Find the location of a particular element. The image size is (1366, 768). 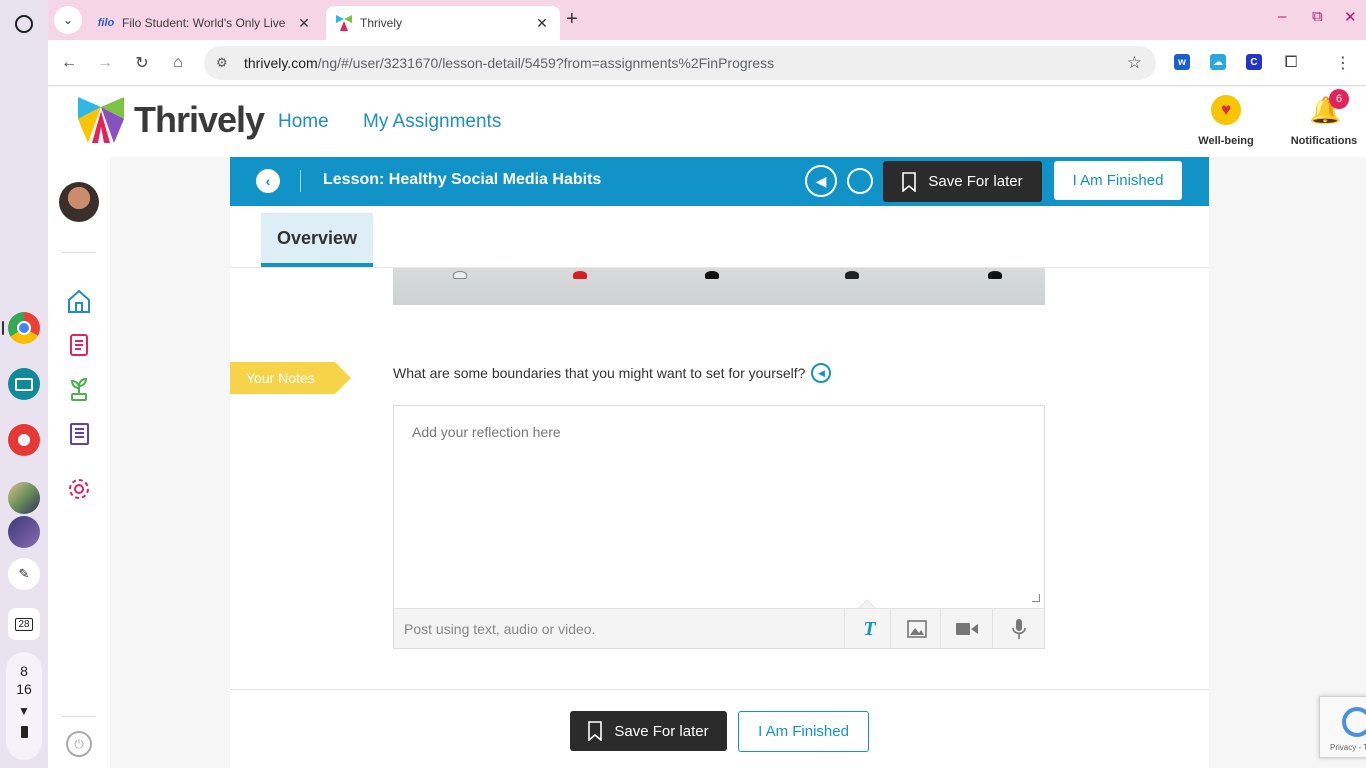

thrively-logo-icon is located at coordinates (101, 120).